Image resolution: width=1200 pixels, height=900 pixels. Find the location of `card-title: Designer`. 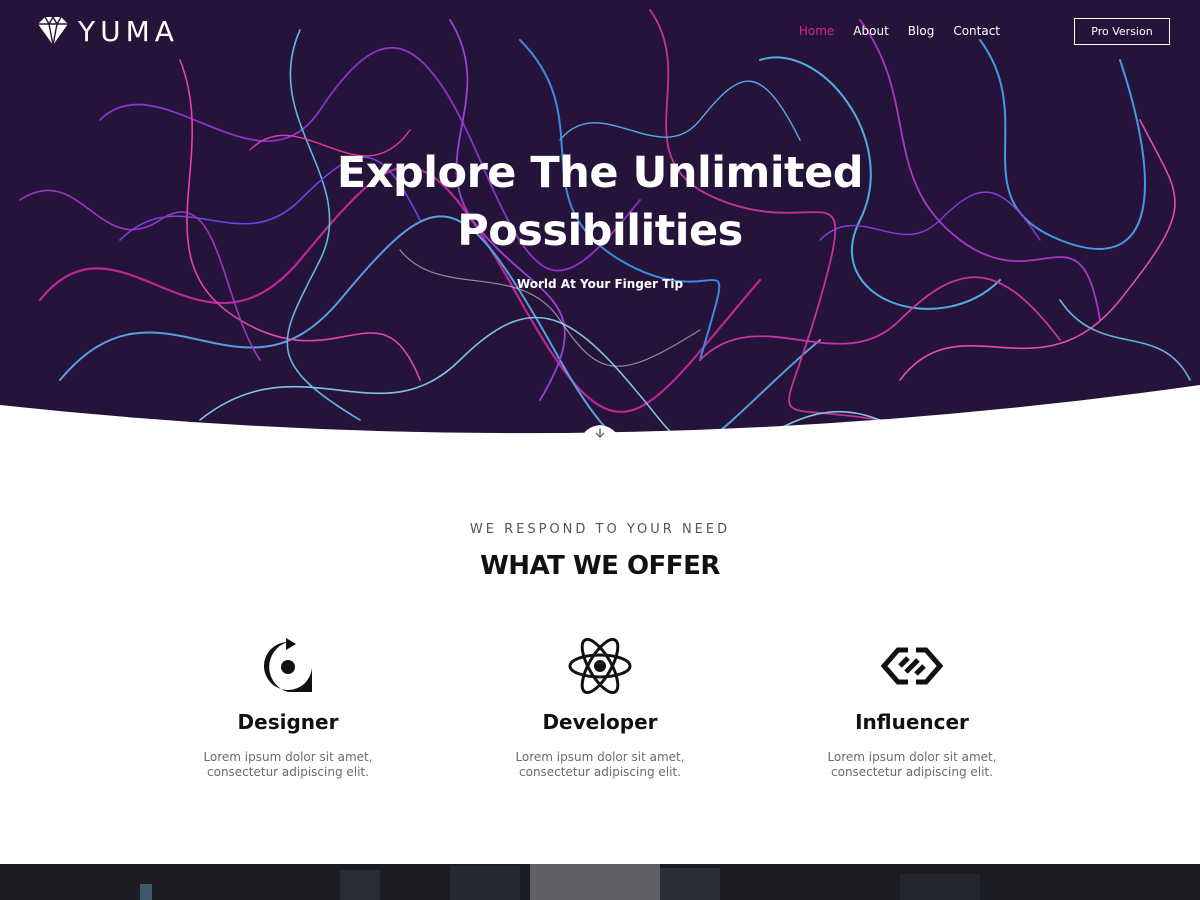

card-title: Designer is located at coordinates (288, 722).